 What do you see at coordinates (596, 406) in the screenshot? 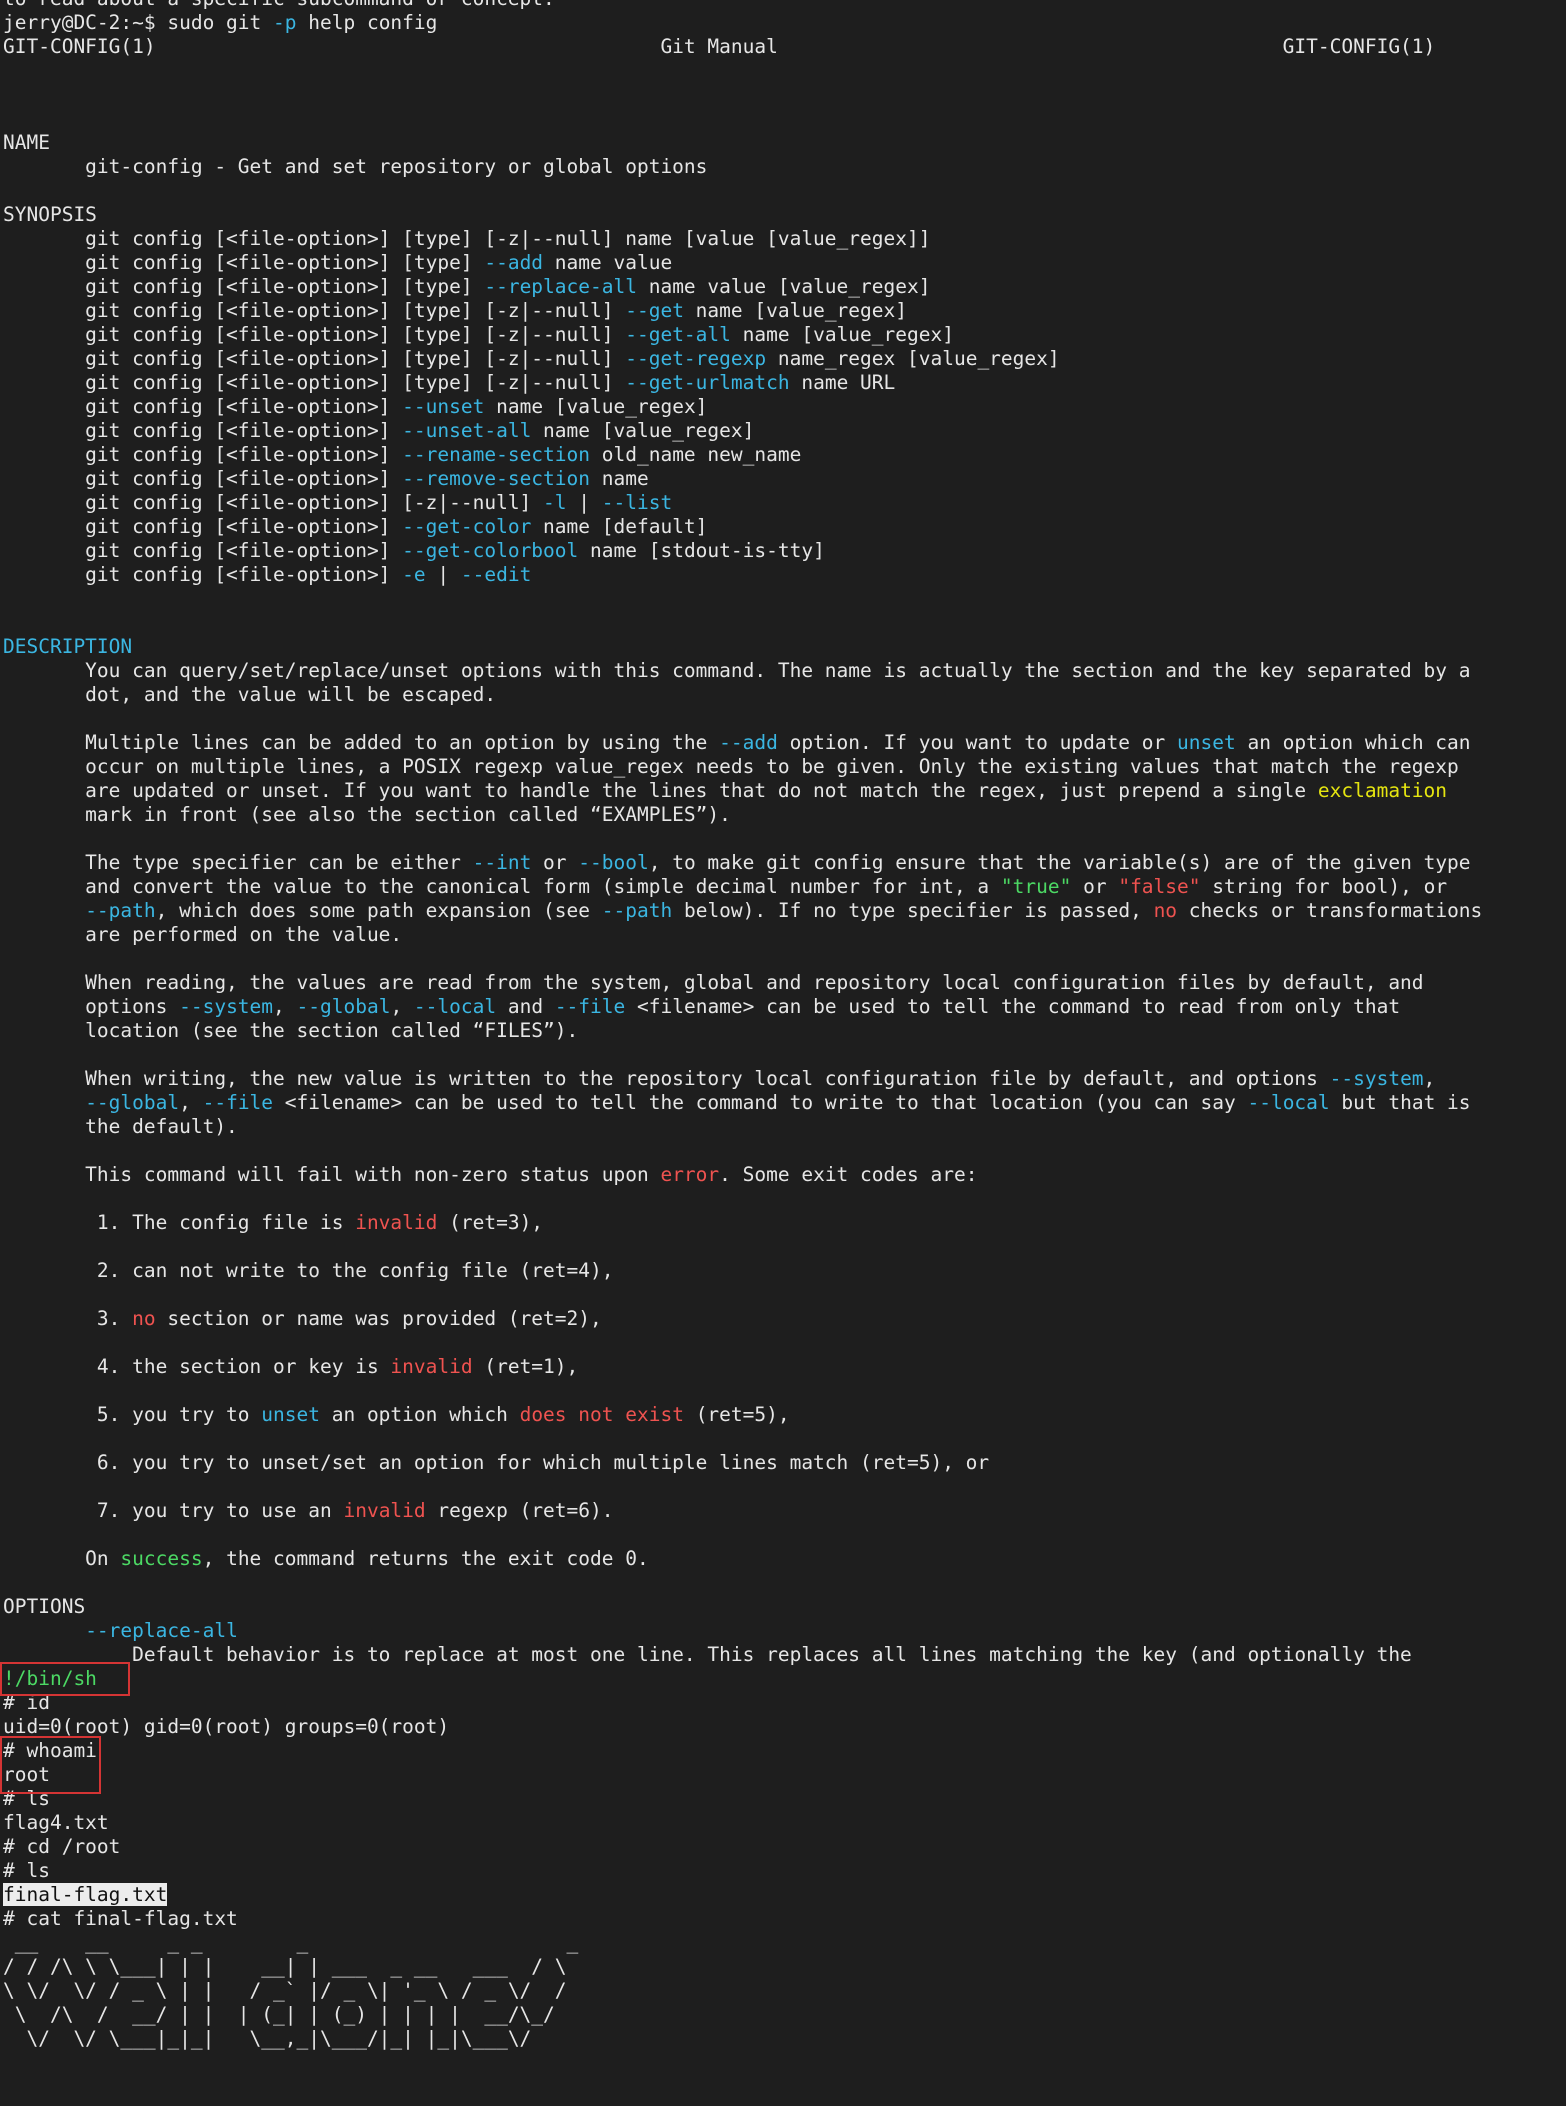
I see `terminal-text: name [value_regex]` at bounding box center [596, 406].